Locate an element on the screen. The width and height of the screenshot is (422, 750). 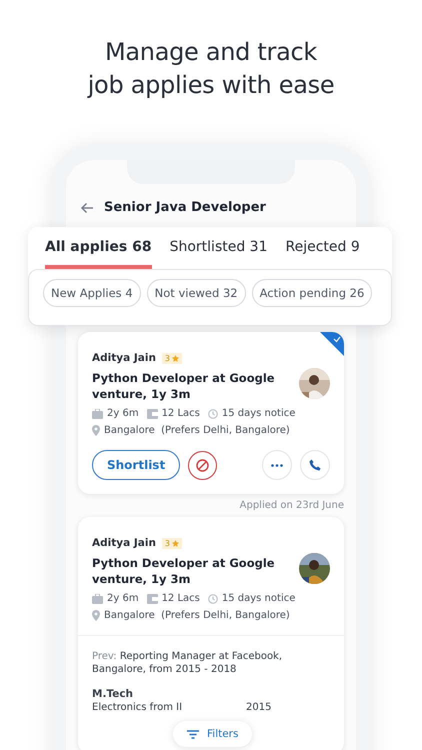
tab: Rejected 9 is located at coordinates (323, 248).